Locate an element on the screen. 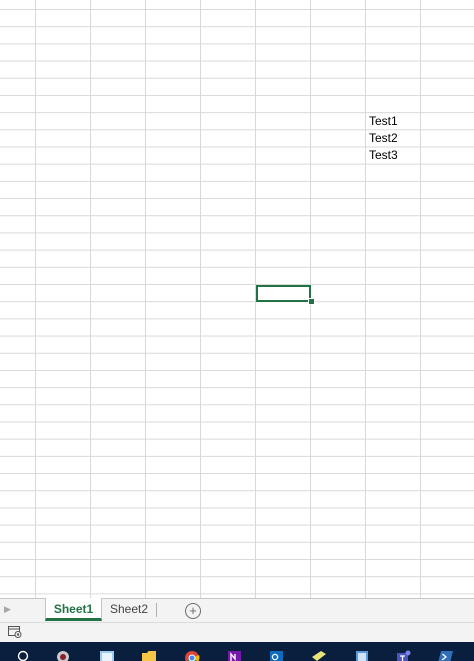 The height and width of the screenshot is (661, 474). fill-handle is located at coordinates (311, 301).